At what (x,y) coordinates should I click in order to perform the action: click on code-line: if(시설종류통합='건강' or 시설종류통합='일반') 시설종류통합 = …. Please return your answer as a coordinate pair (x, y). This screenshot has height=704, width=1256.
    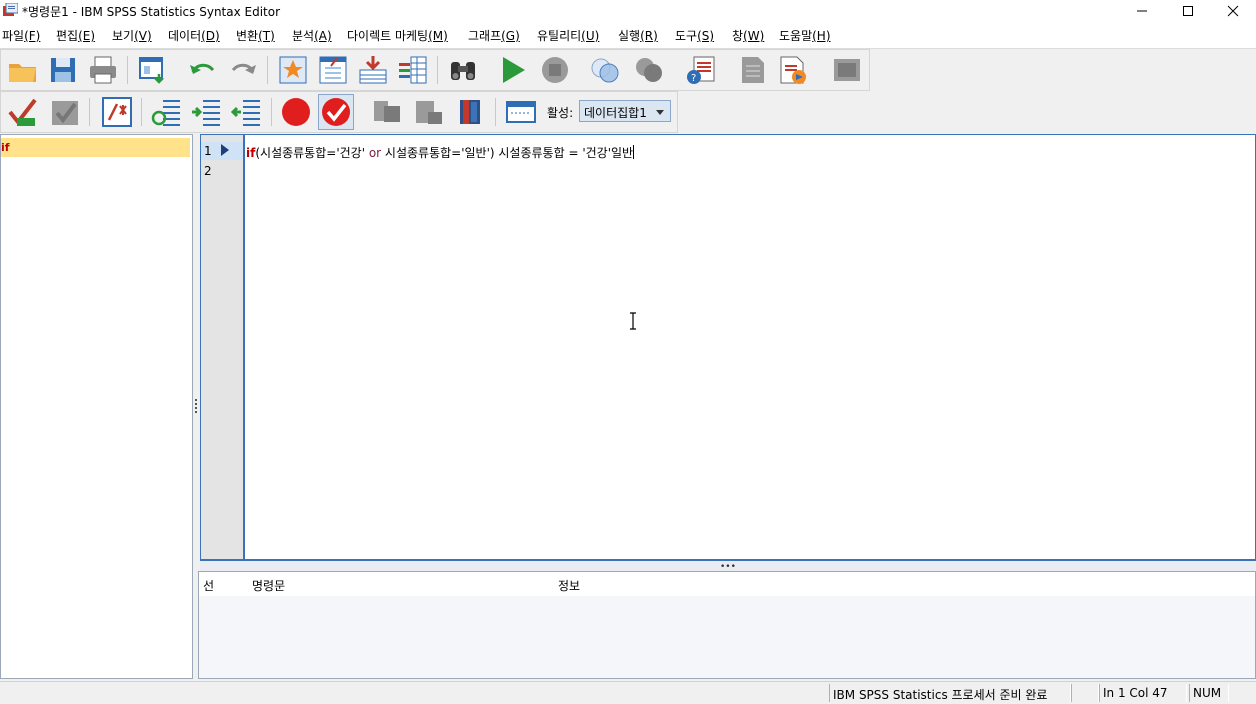
    Looking at the image, I should click on (440, 152).